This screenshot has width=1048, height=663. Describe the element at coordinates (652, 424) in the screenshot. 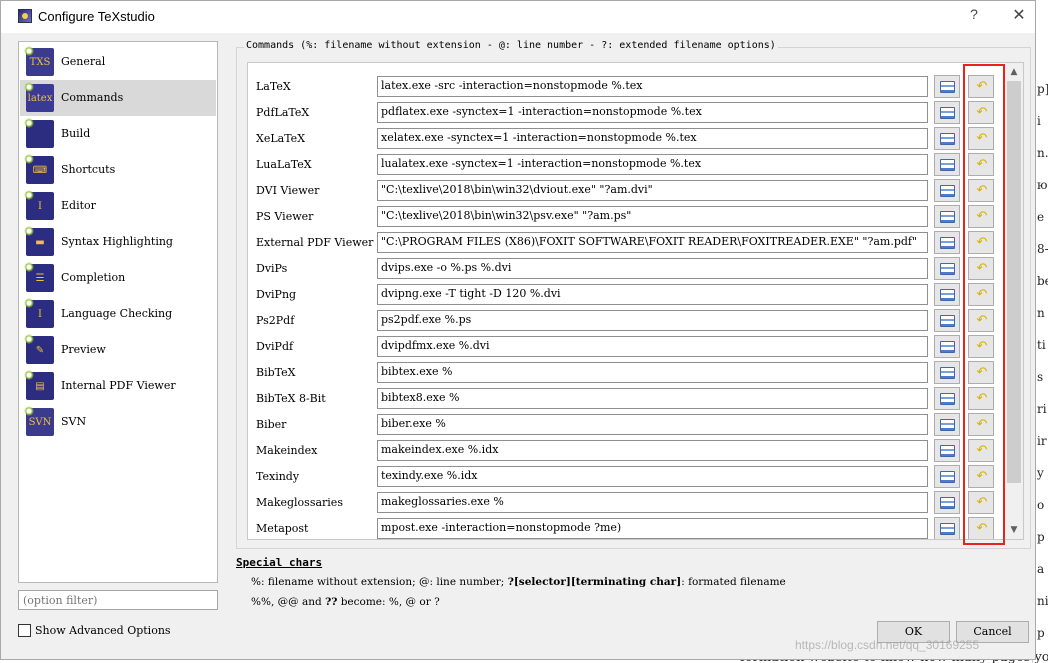

I see `command-input-biber: biber.exe %` at that location.